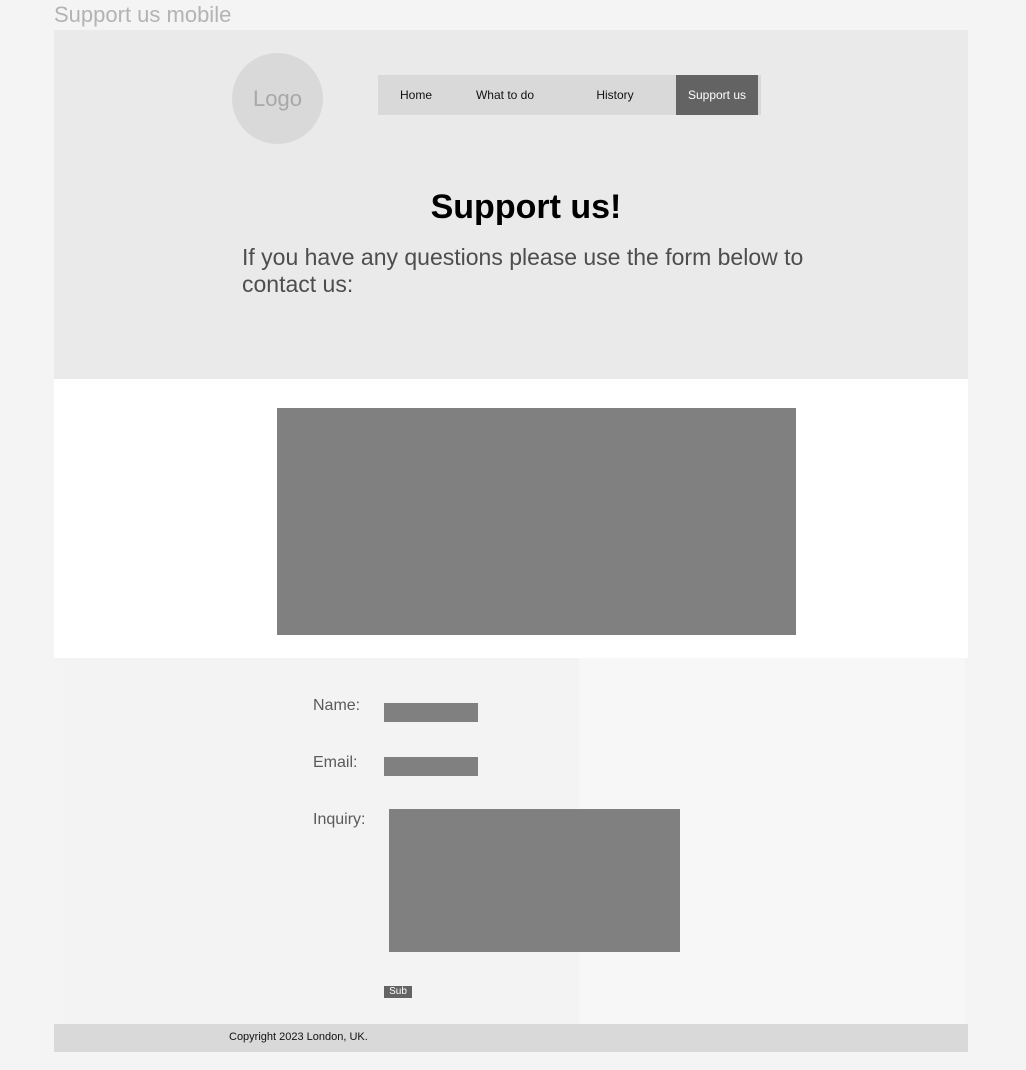 The width and height of the screenshot is (1026, 1070). Describe the element at coordinates (431, 766) in the screenshot. I see `email-input` at that location.